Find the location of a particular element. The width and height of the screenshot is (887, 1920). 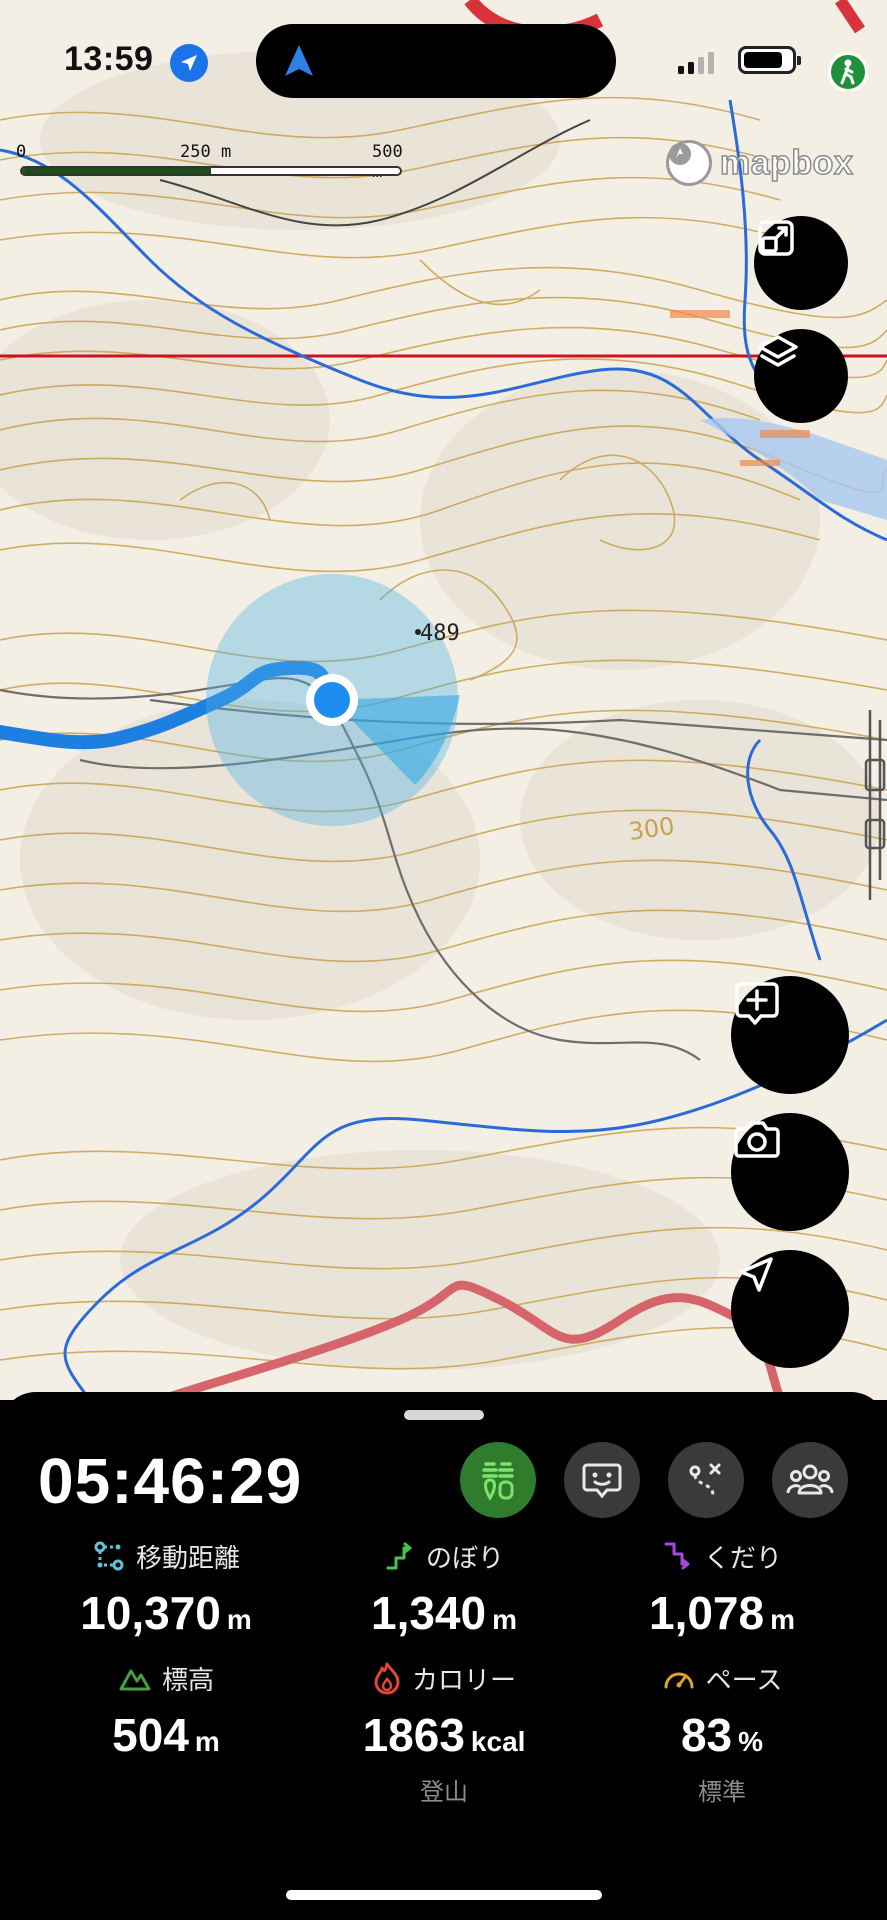

mode-route is located at coordinates (706, 1480).